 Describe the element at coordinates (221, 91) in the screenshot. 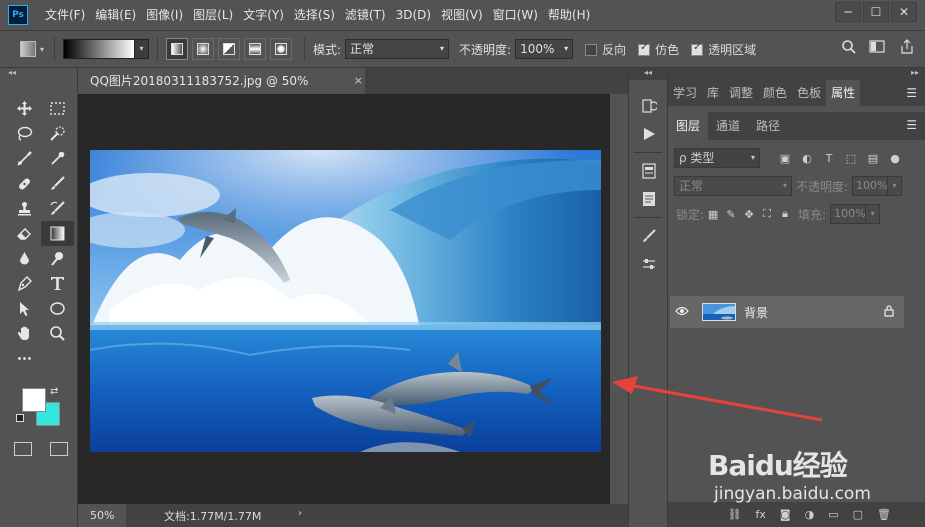

I see `document-tab: QQ图片20180311183752.jpg @ 50%(RGB/8#) ×` at that location.